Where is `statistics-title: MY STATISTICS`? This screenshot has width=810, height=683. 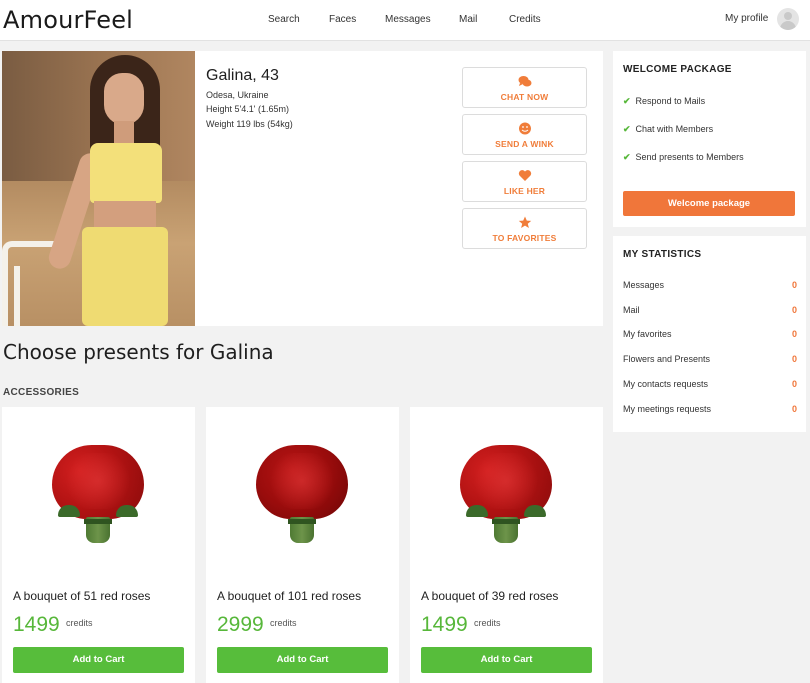 statistics-title: MY STATISTICS is located at coordinates (662, 254).